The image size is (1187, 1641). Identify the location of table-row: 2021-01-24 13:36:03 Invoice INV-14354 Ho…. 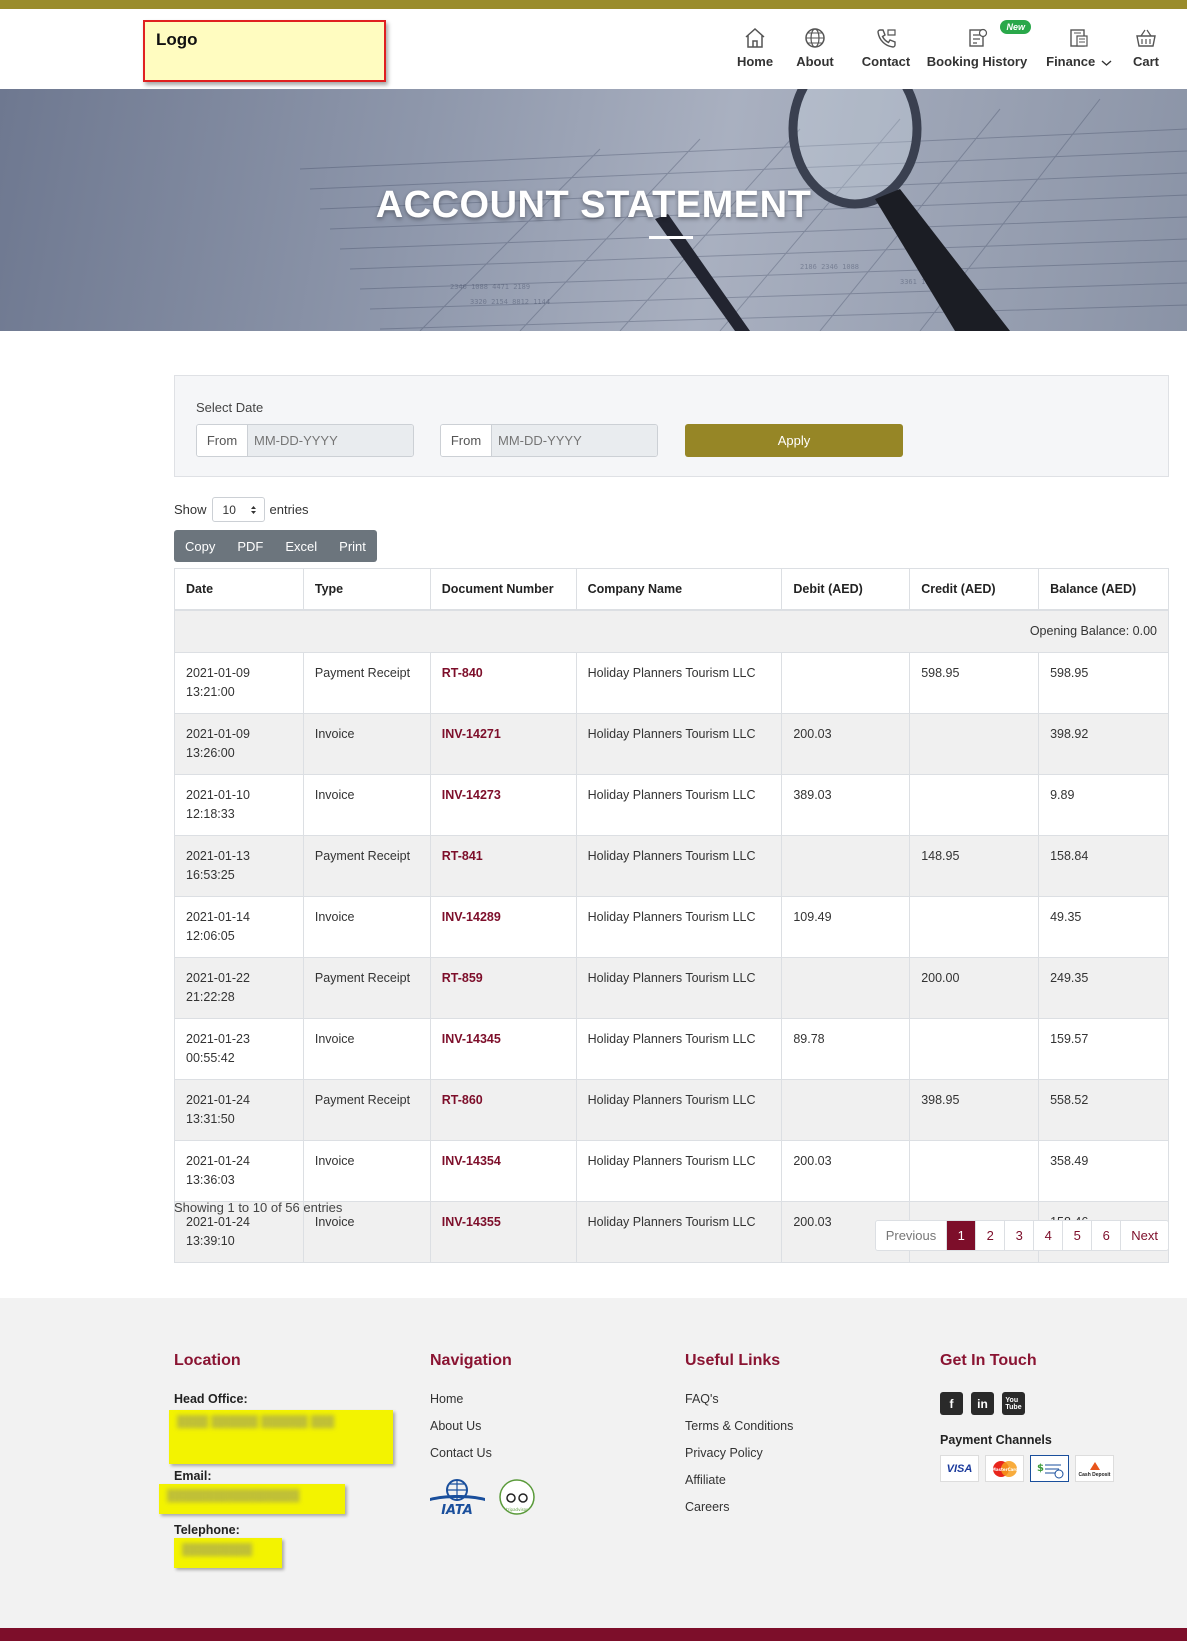
(671, 1170).